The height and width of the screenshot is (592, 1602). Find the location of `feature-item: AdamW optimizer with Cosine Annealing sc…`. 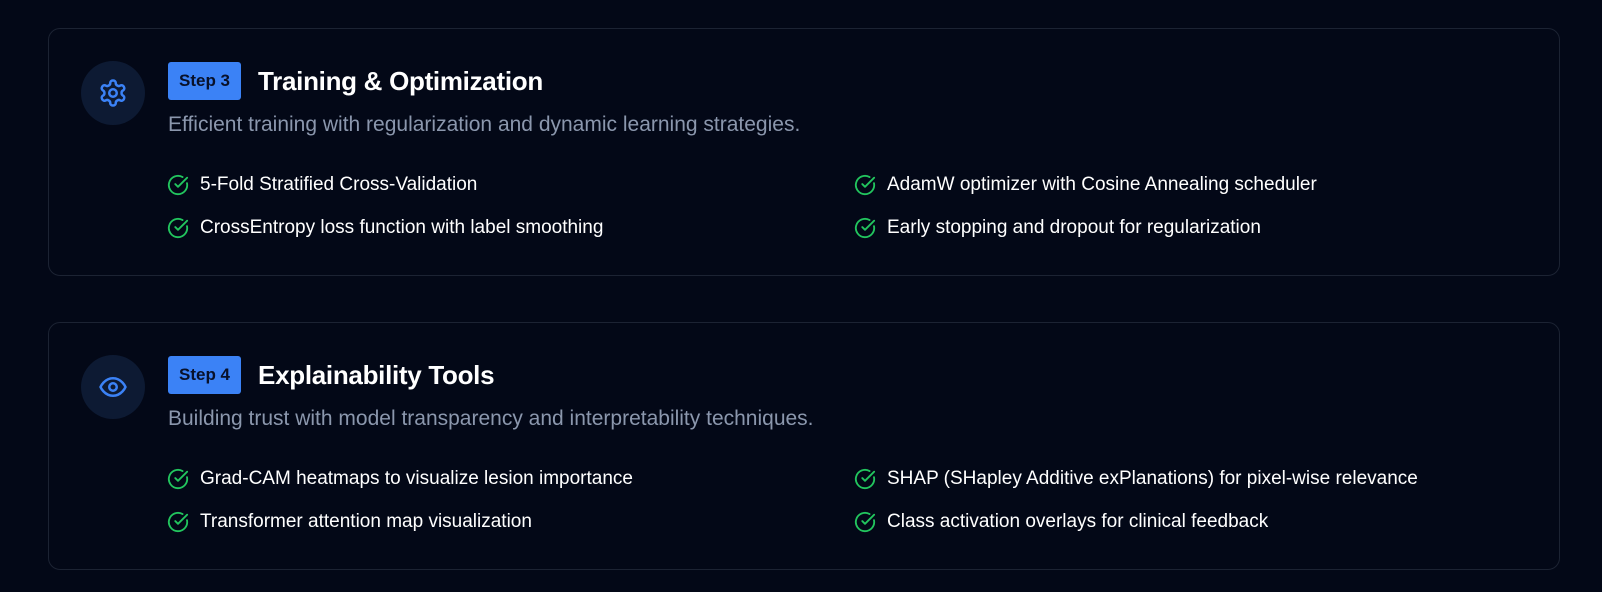

feature-item: AdamW optimizer with Cosine Annealing sc… is located at coordinates (1085, 185).